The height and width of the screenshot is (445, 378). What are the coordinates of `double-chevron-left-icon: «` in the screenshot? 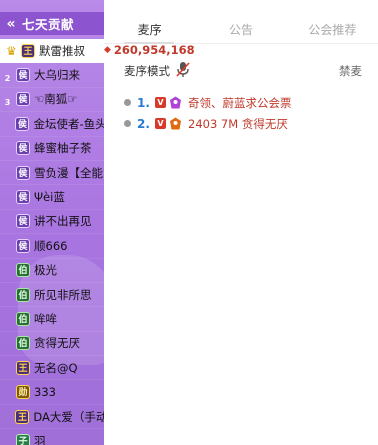 It's located at (11, 24).